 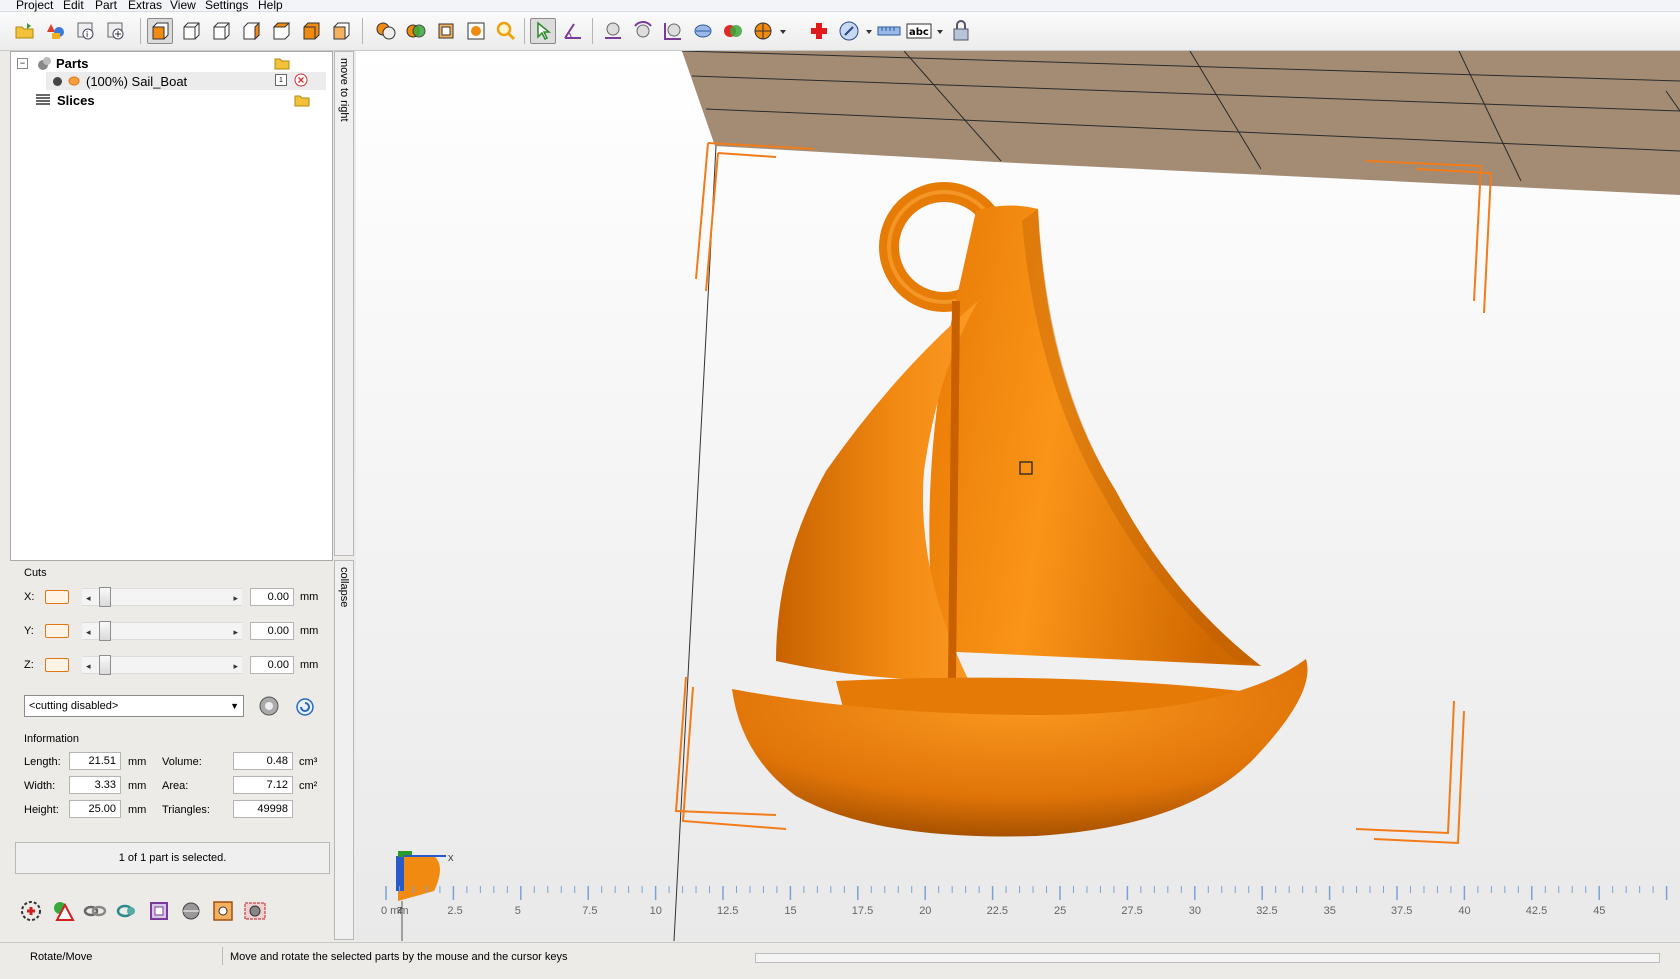 I want to click on slice-frame-icon, so click(x=159, y=911).